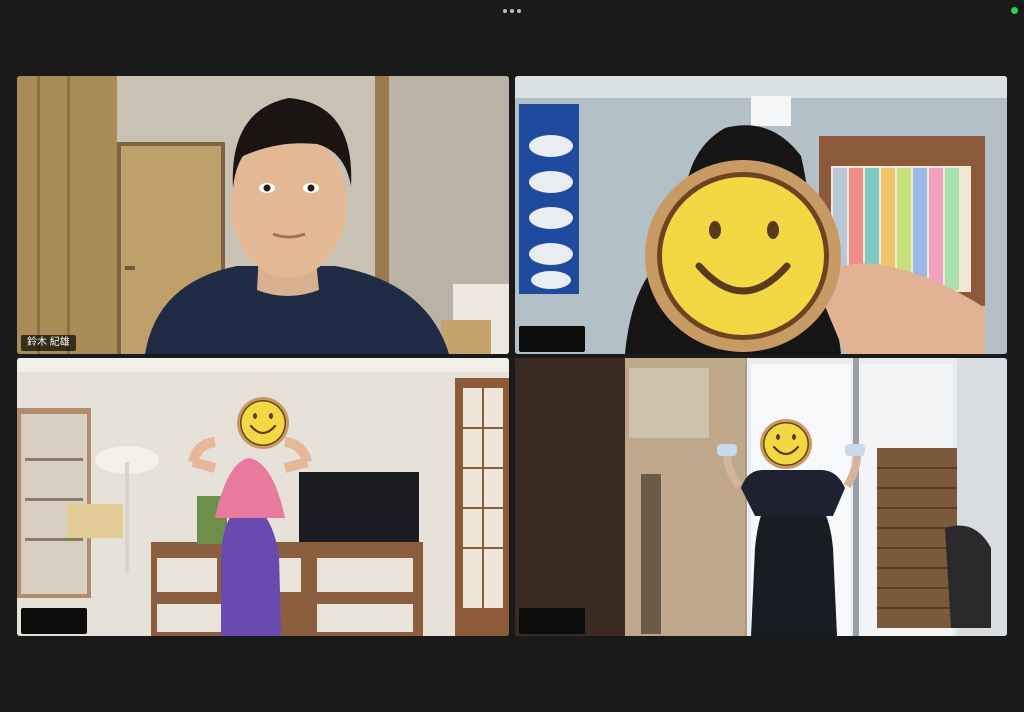  Describe the element at coordinates (1014, 10) in the screenshot. I see `connection-status-indicator` at that location.